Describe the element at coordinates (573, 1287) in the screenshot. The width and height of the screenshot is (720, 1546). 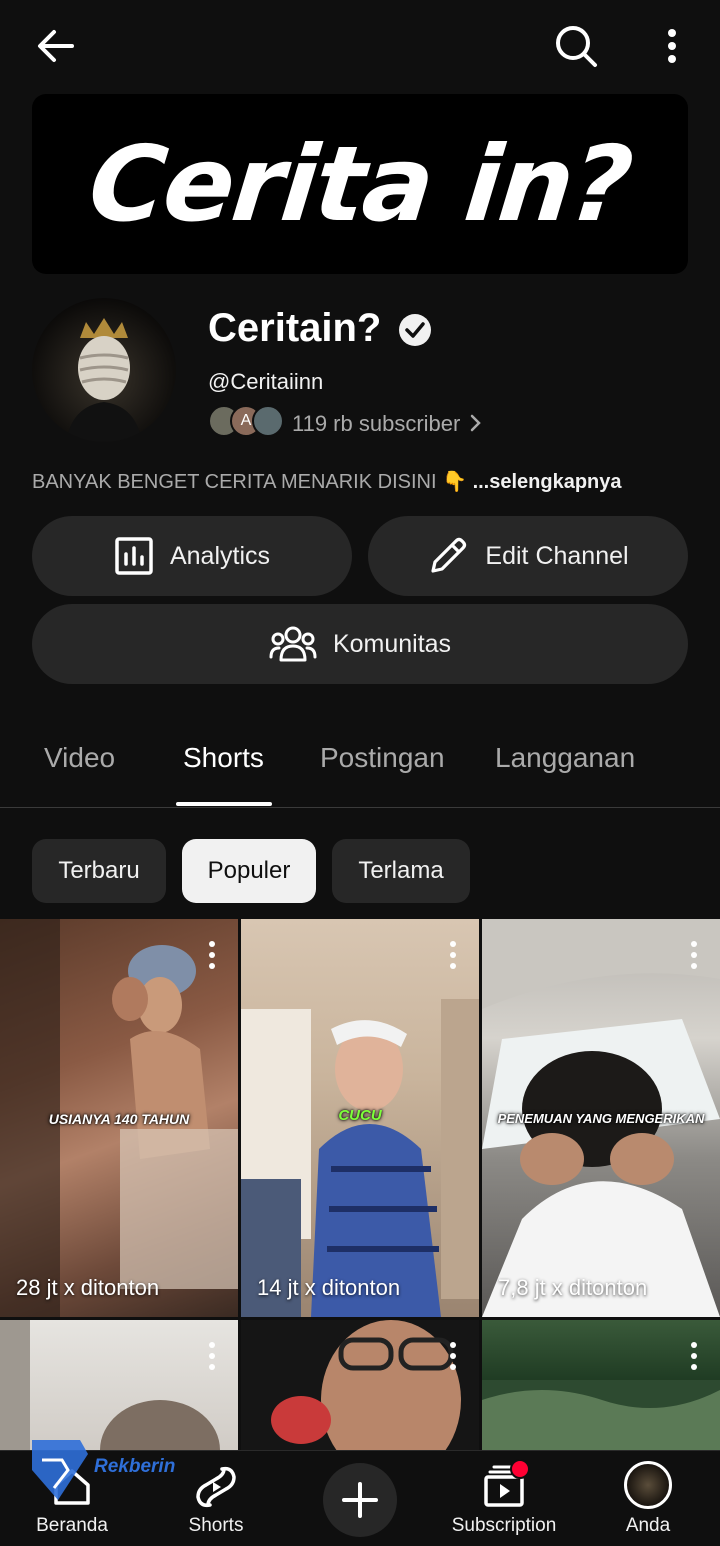
I see `short-view-count: 7,8 jt x ditonton` at that location.